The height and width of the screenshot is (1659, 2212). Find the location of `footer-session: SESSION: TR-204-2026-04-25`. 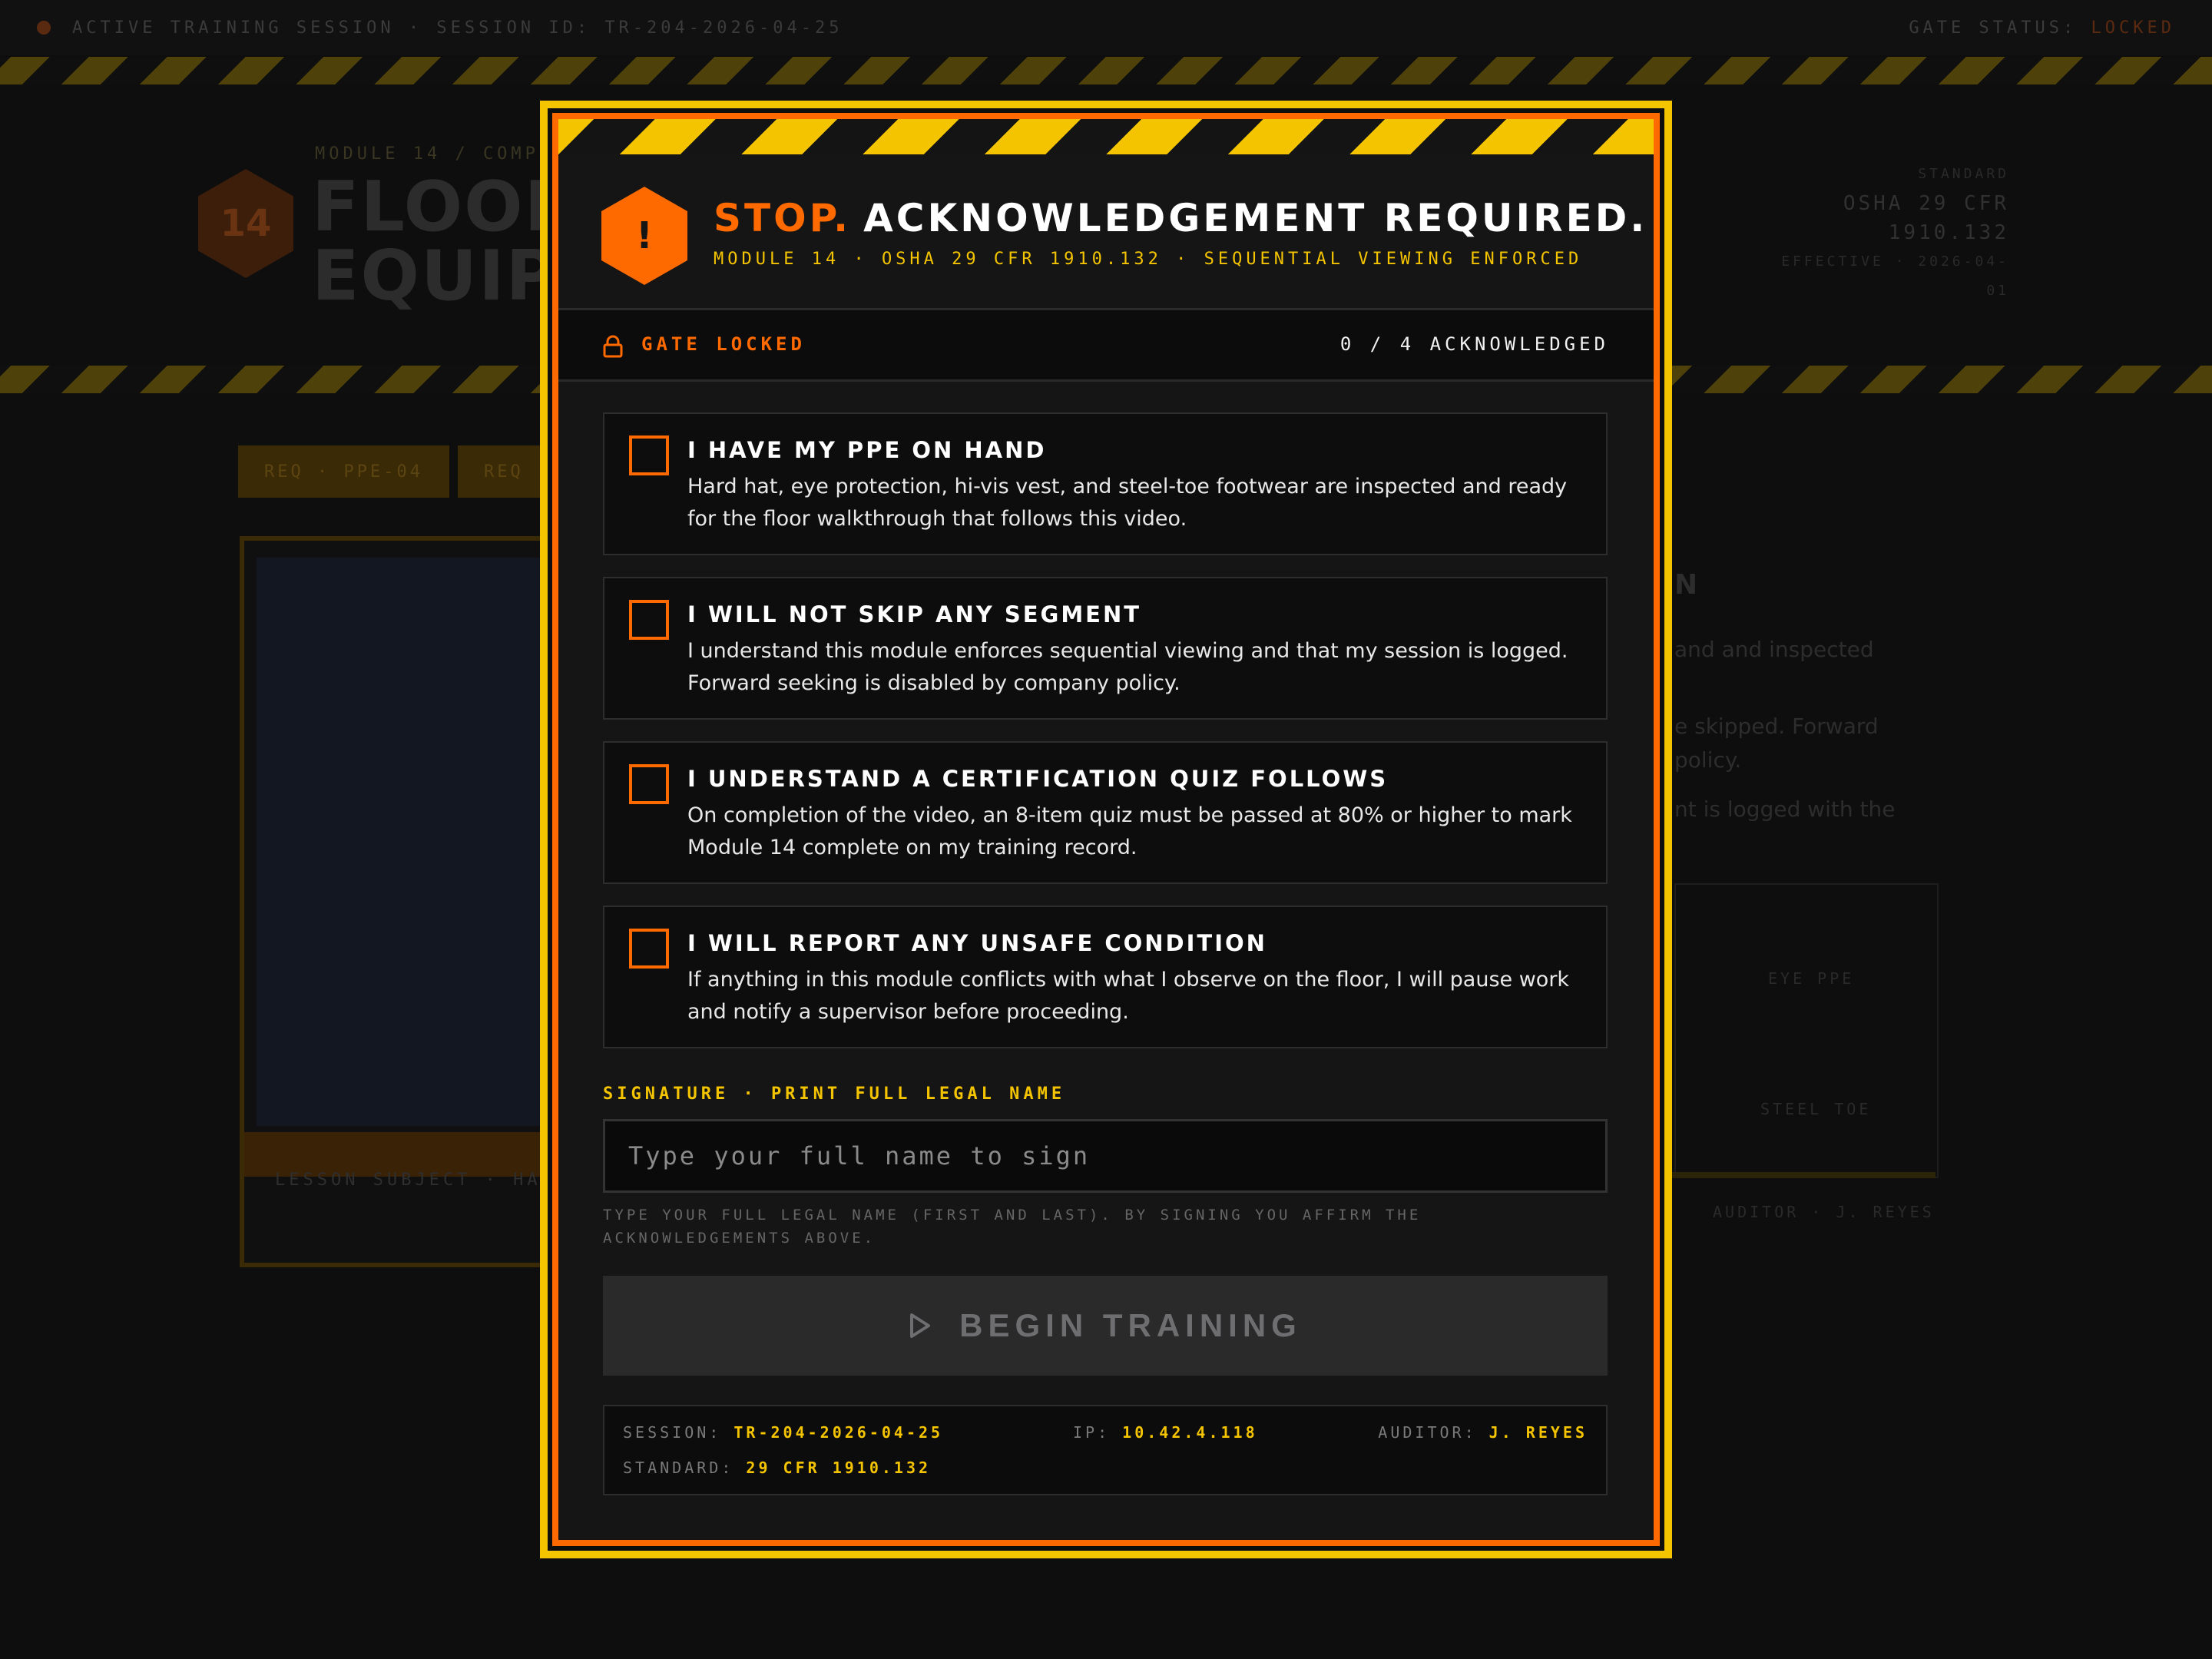

footer-session: SESSION: TR-204-2026-04-25 is located at coordinates (784, 1433).